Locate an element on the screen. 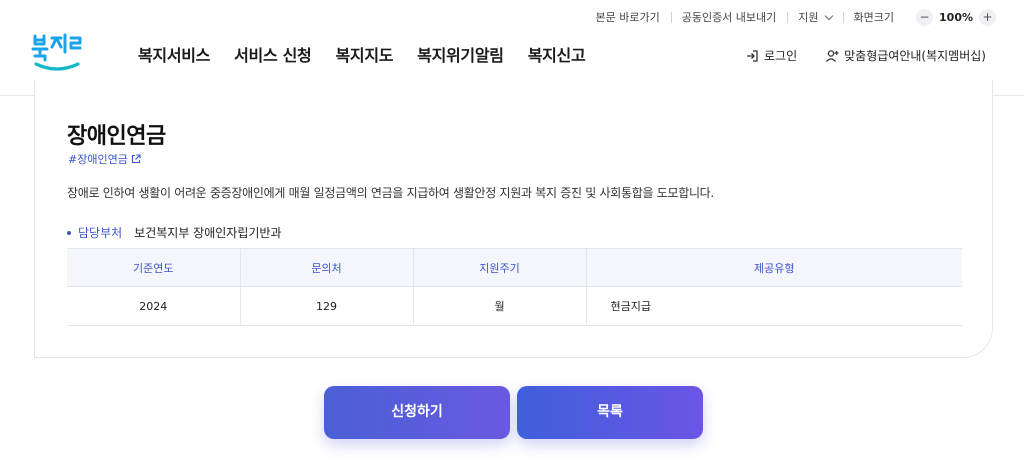 The width and height of the screenshot is (1024, 461). cell-contact: 129 is located at coordinates (326, 306).